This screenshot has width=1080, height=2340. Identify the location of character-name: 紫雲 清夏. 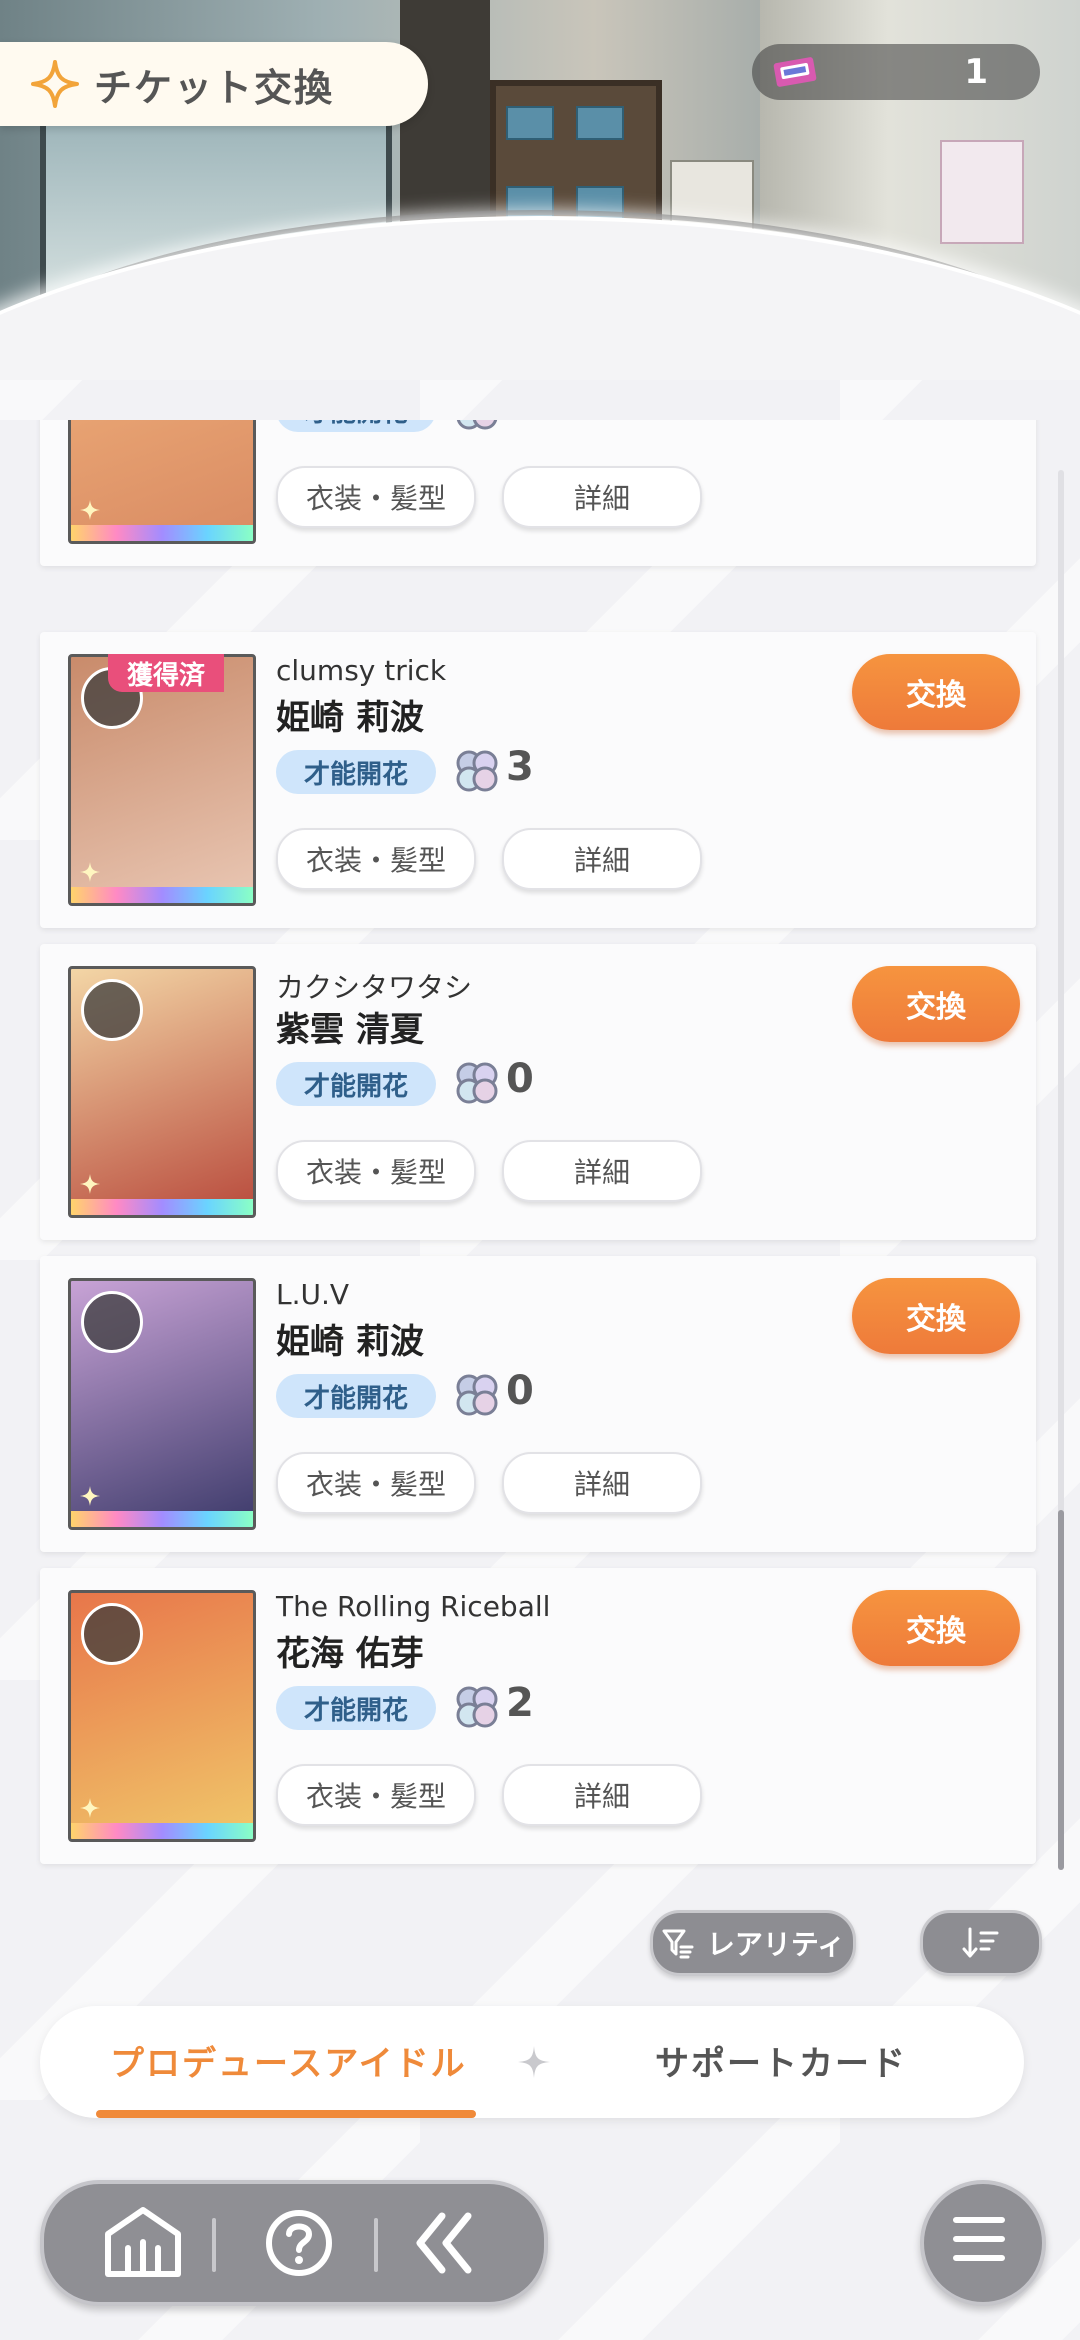
(350, 1030).